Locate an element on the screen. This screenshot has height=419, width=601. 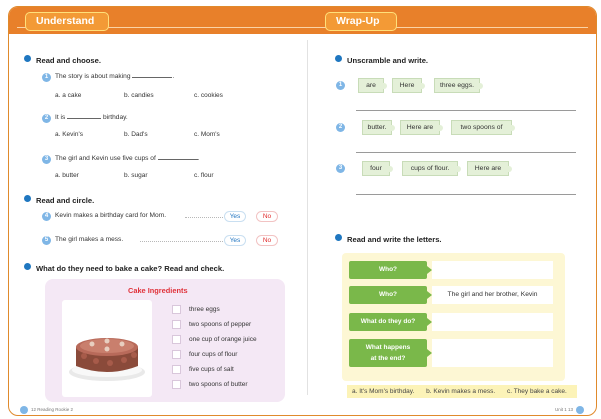
unit-label: Unit 1 is located at coordinates (560, 410).